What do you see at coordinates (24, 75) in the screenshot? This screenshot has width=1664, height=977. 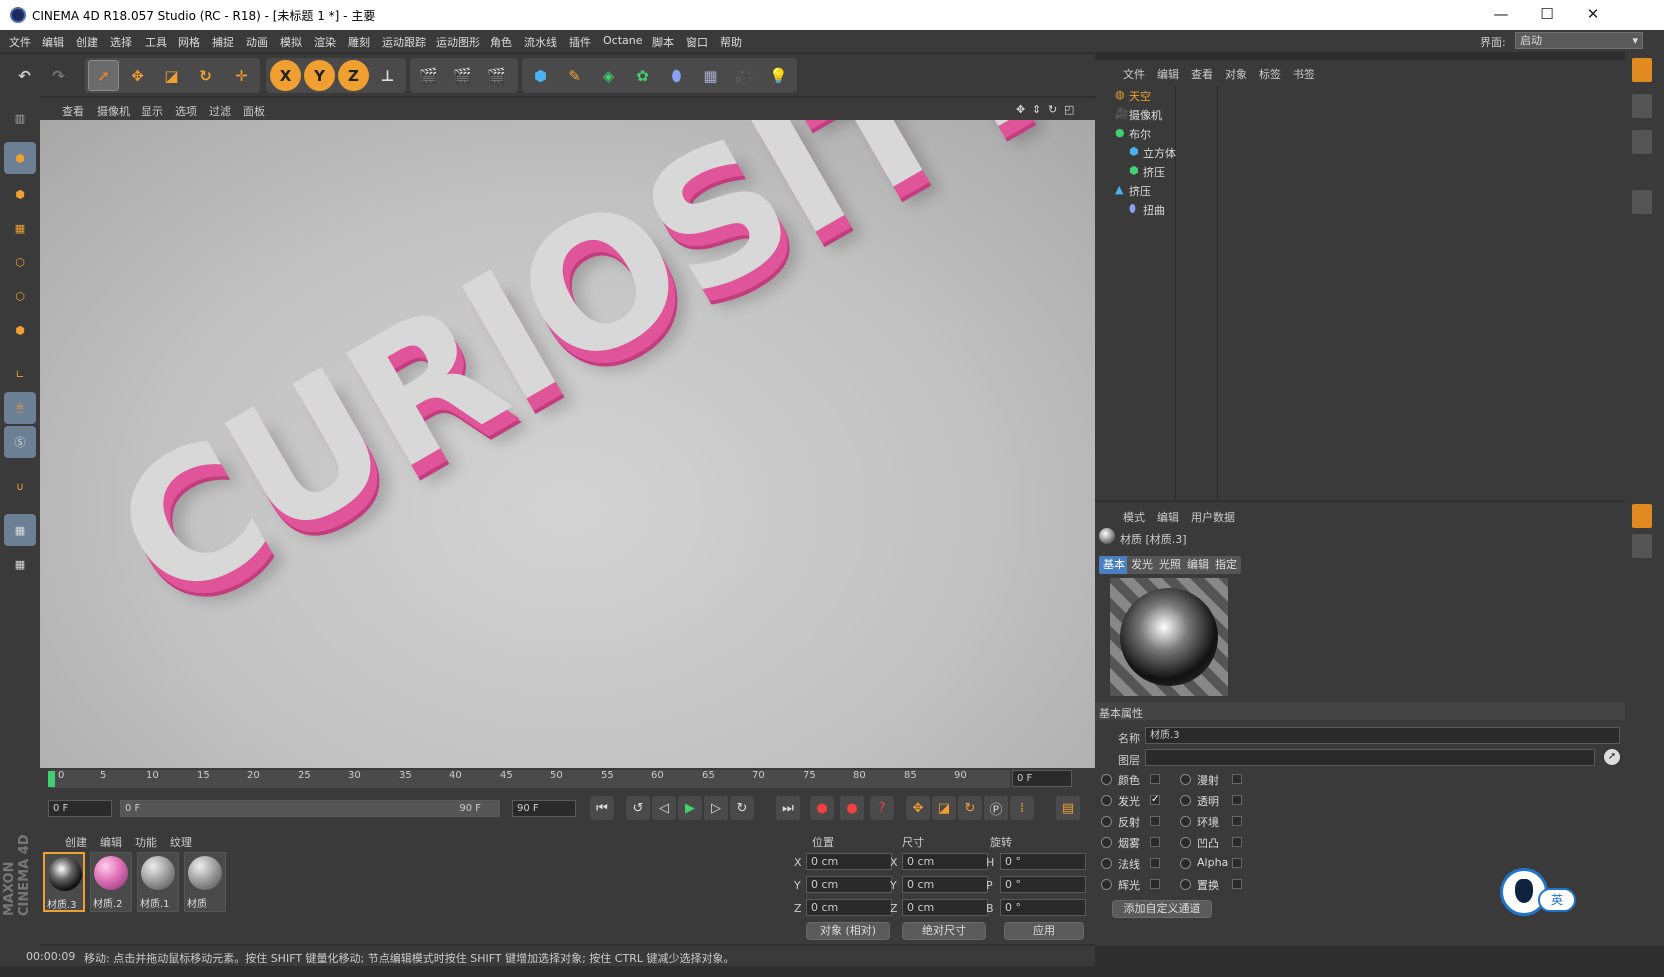 I see `undo-icon: ↶` at bounding box center [24, 75].